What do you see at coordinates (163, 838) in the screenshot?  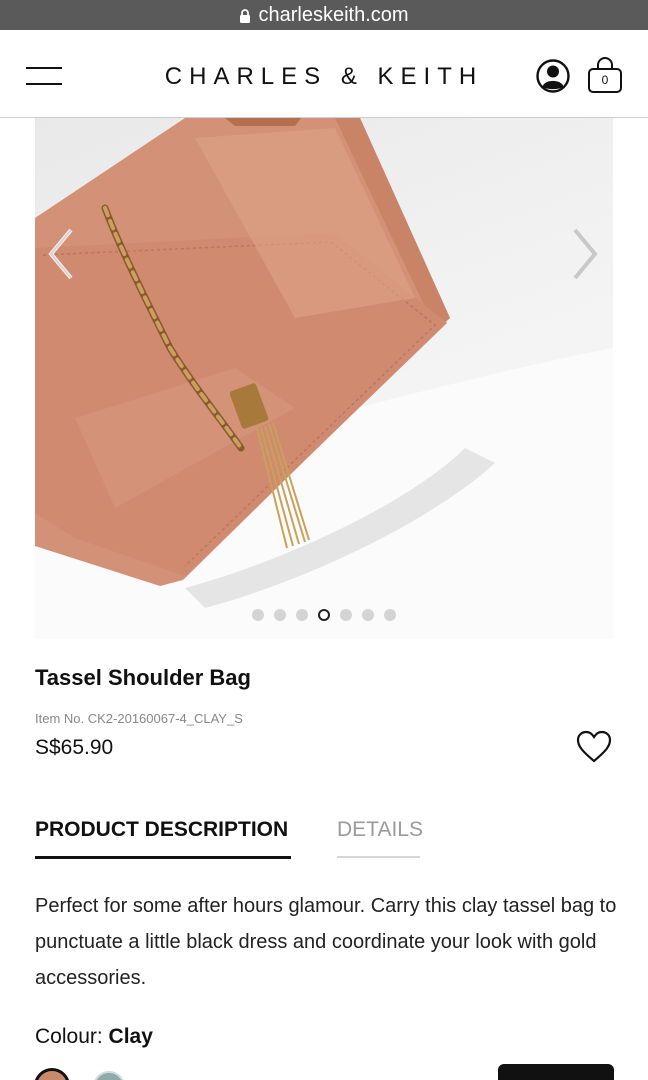 I see `tab-product-description: PRODUCT DESCRIPTION` at bounding box center [163, 838].